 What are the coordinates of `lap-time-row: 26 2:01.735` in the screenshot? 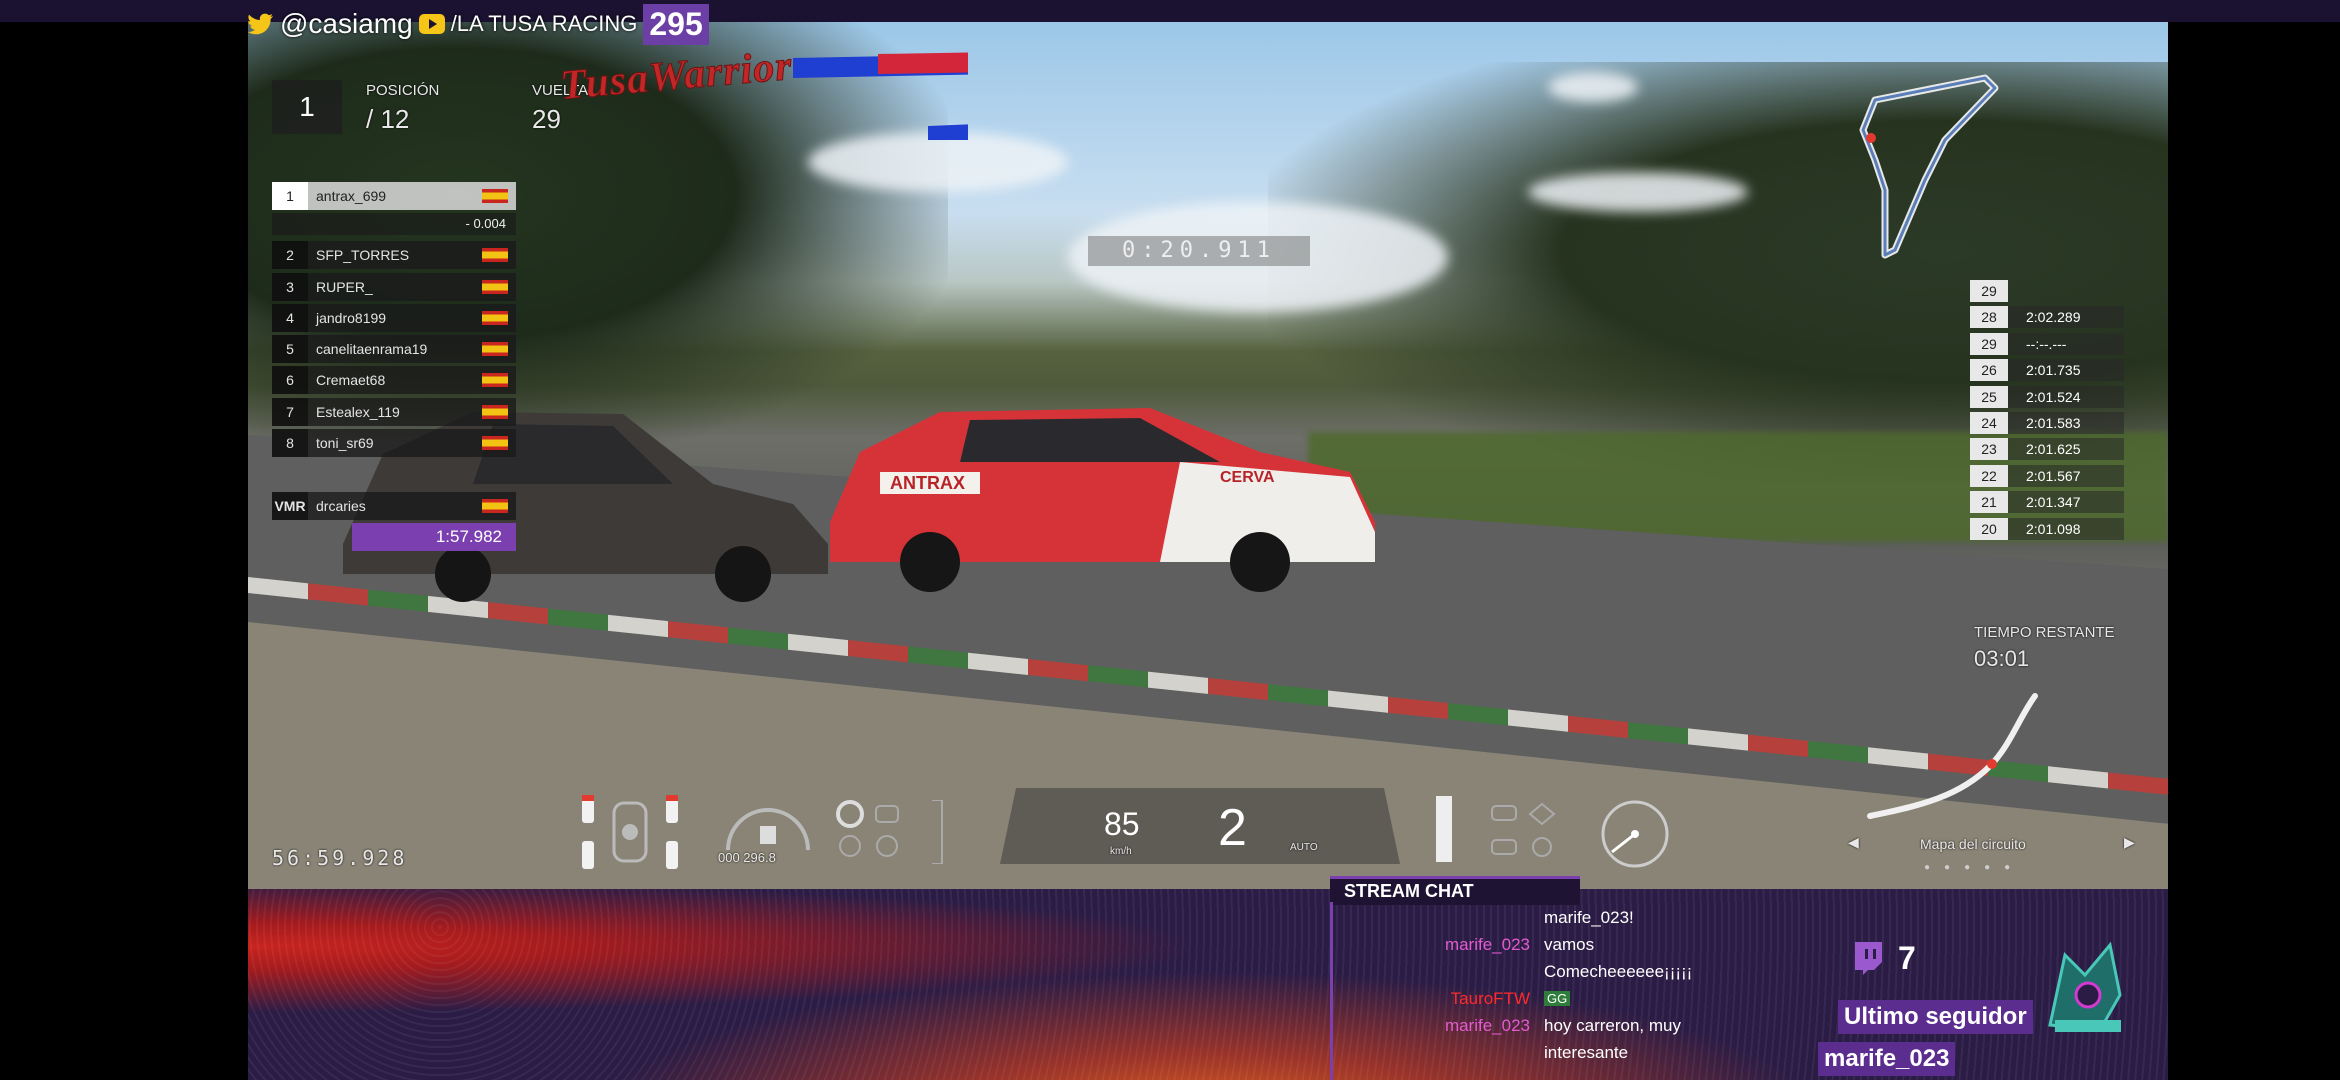 It's located at (2047, 370).